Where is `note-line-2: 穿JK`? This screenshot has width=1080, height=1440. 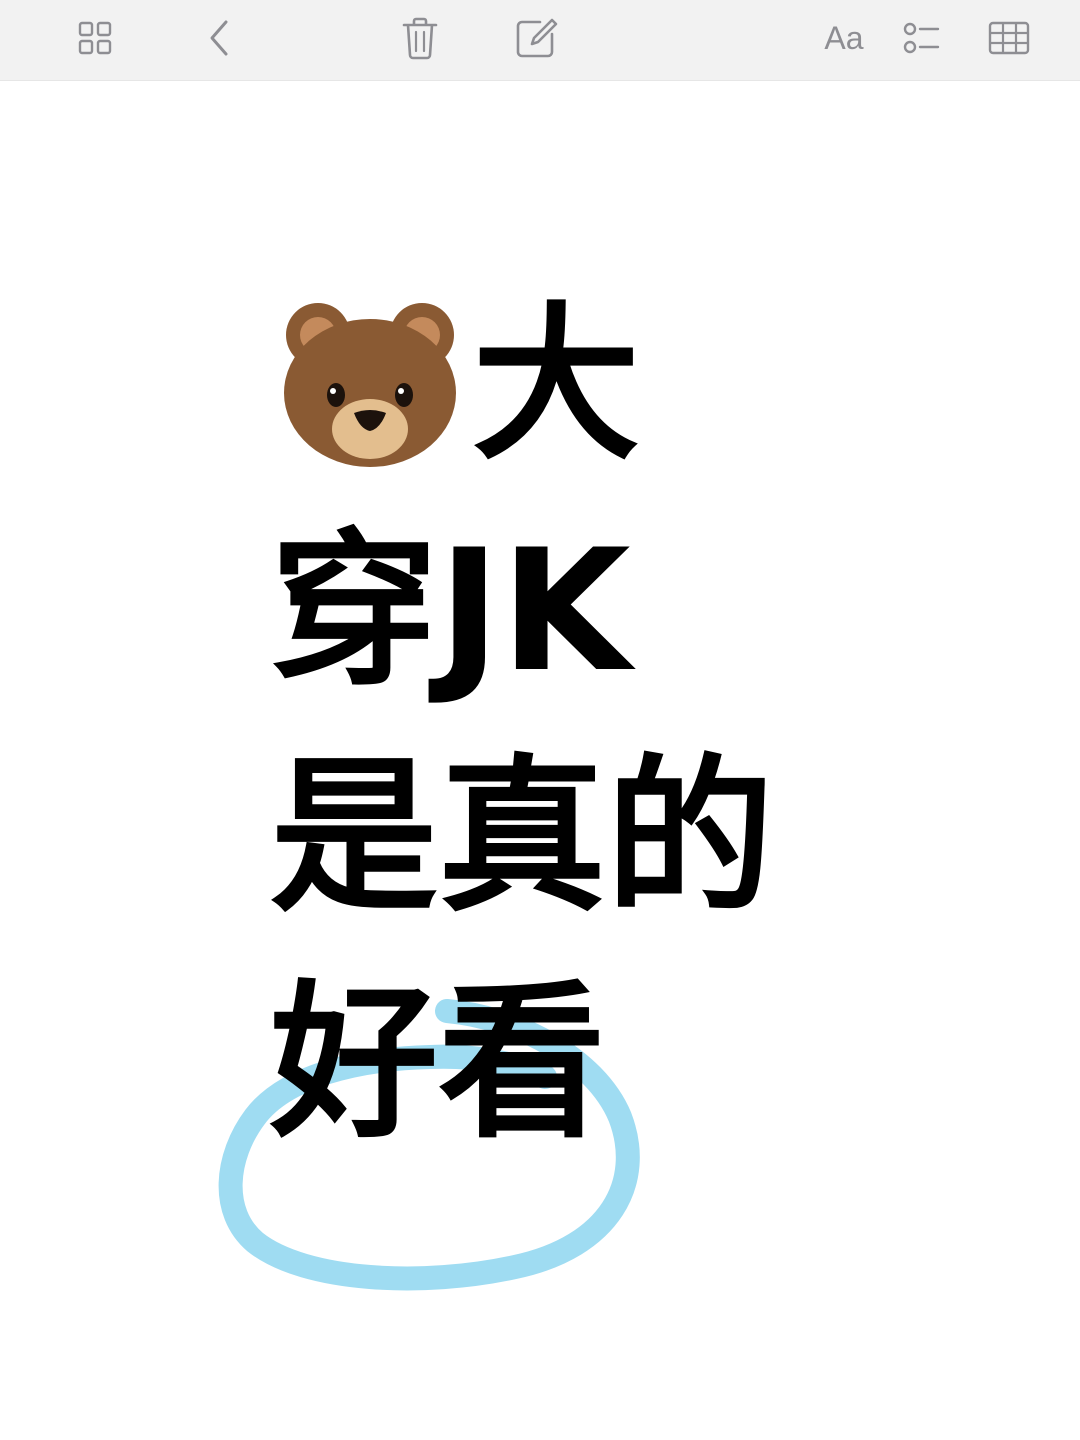 note-line-2: 穿JK is located at coordinates (450, 611).